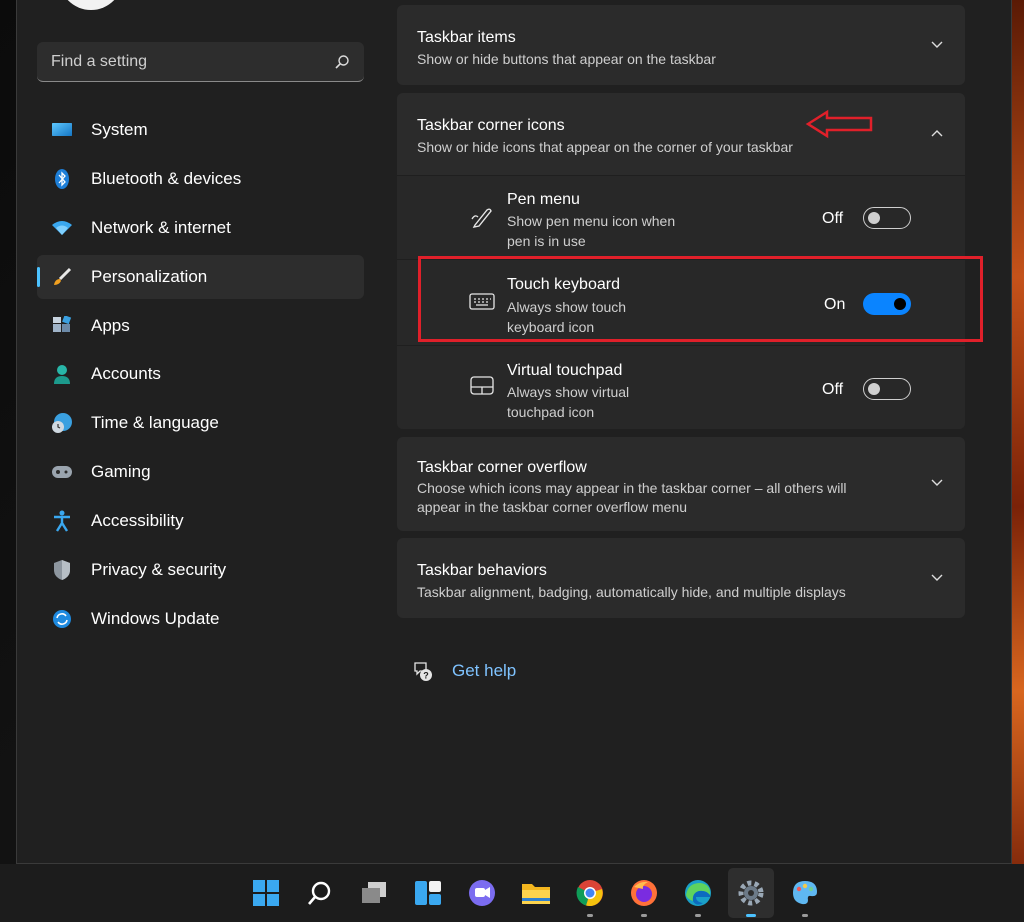  What do you see at coordinates (137, 521) in the screenshot?
I see `sidebar-item-label: Accessibility` at bounding box center [137, 521].